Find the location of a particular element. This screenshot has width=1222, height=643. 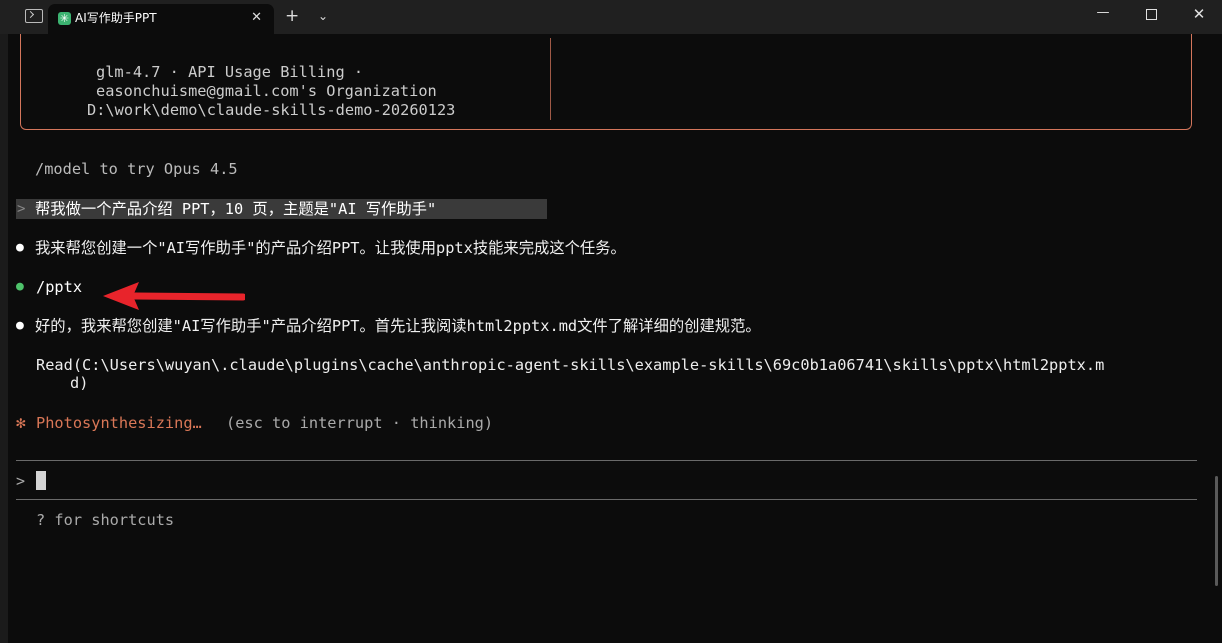

tab-active: ✳ AI写作助手PPT ✕ is located at coordinates (161, 19).